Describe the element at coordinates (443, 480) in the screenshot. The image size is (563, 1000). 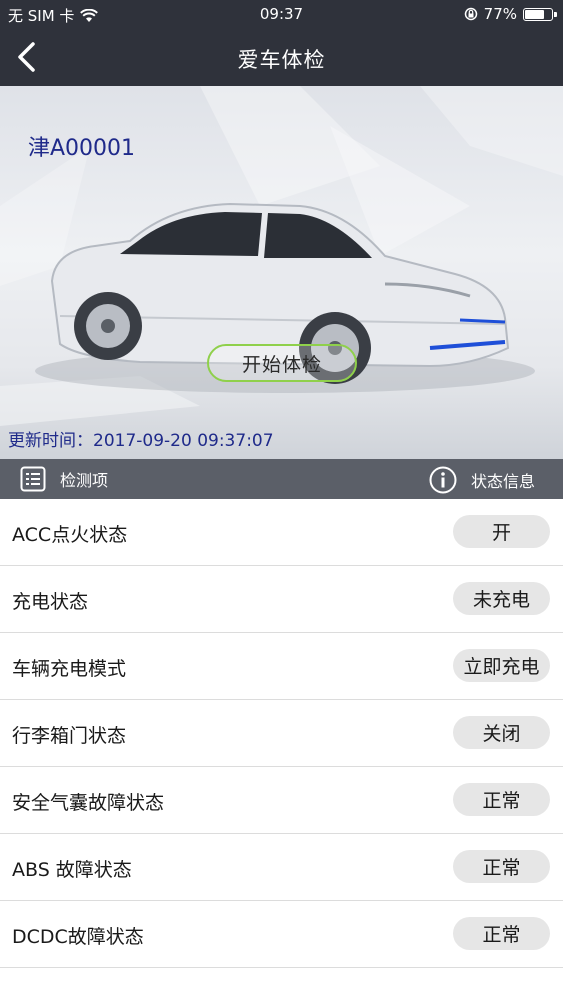
I see `info-icon` at that location.